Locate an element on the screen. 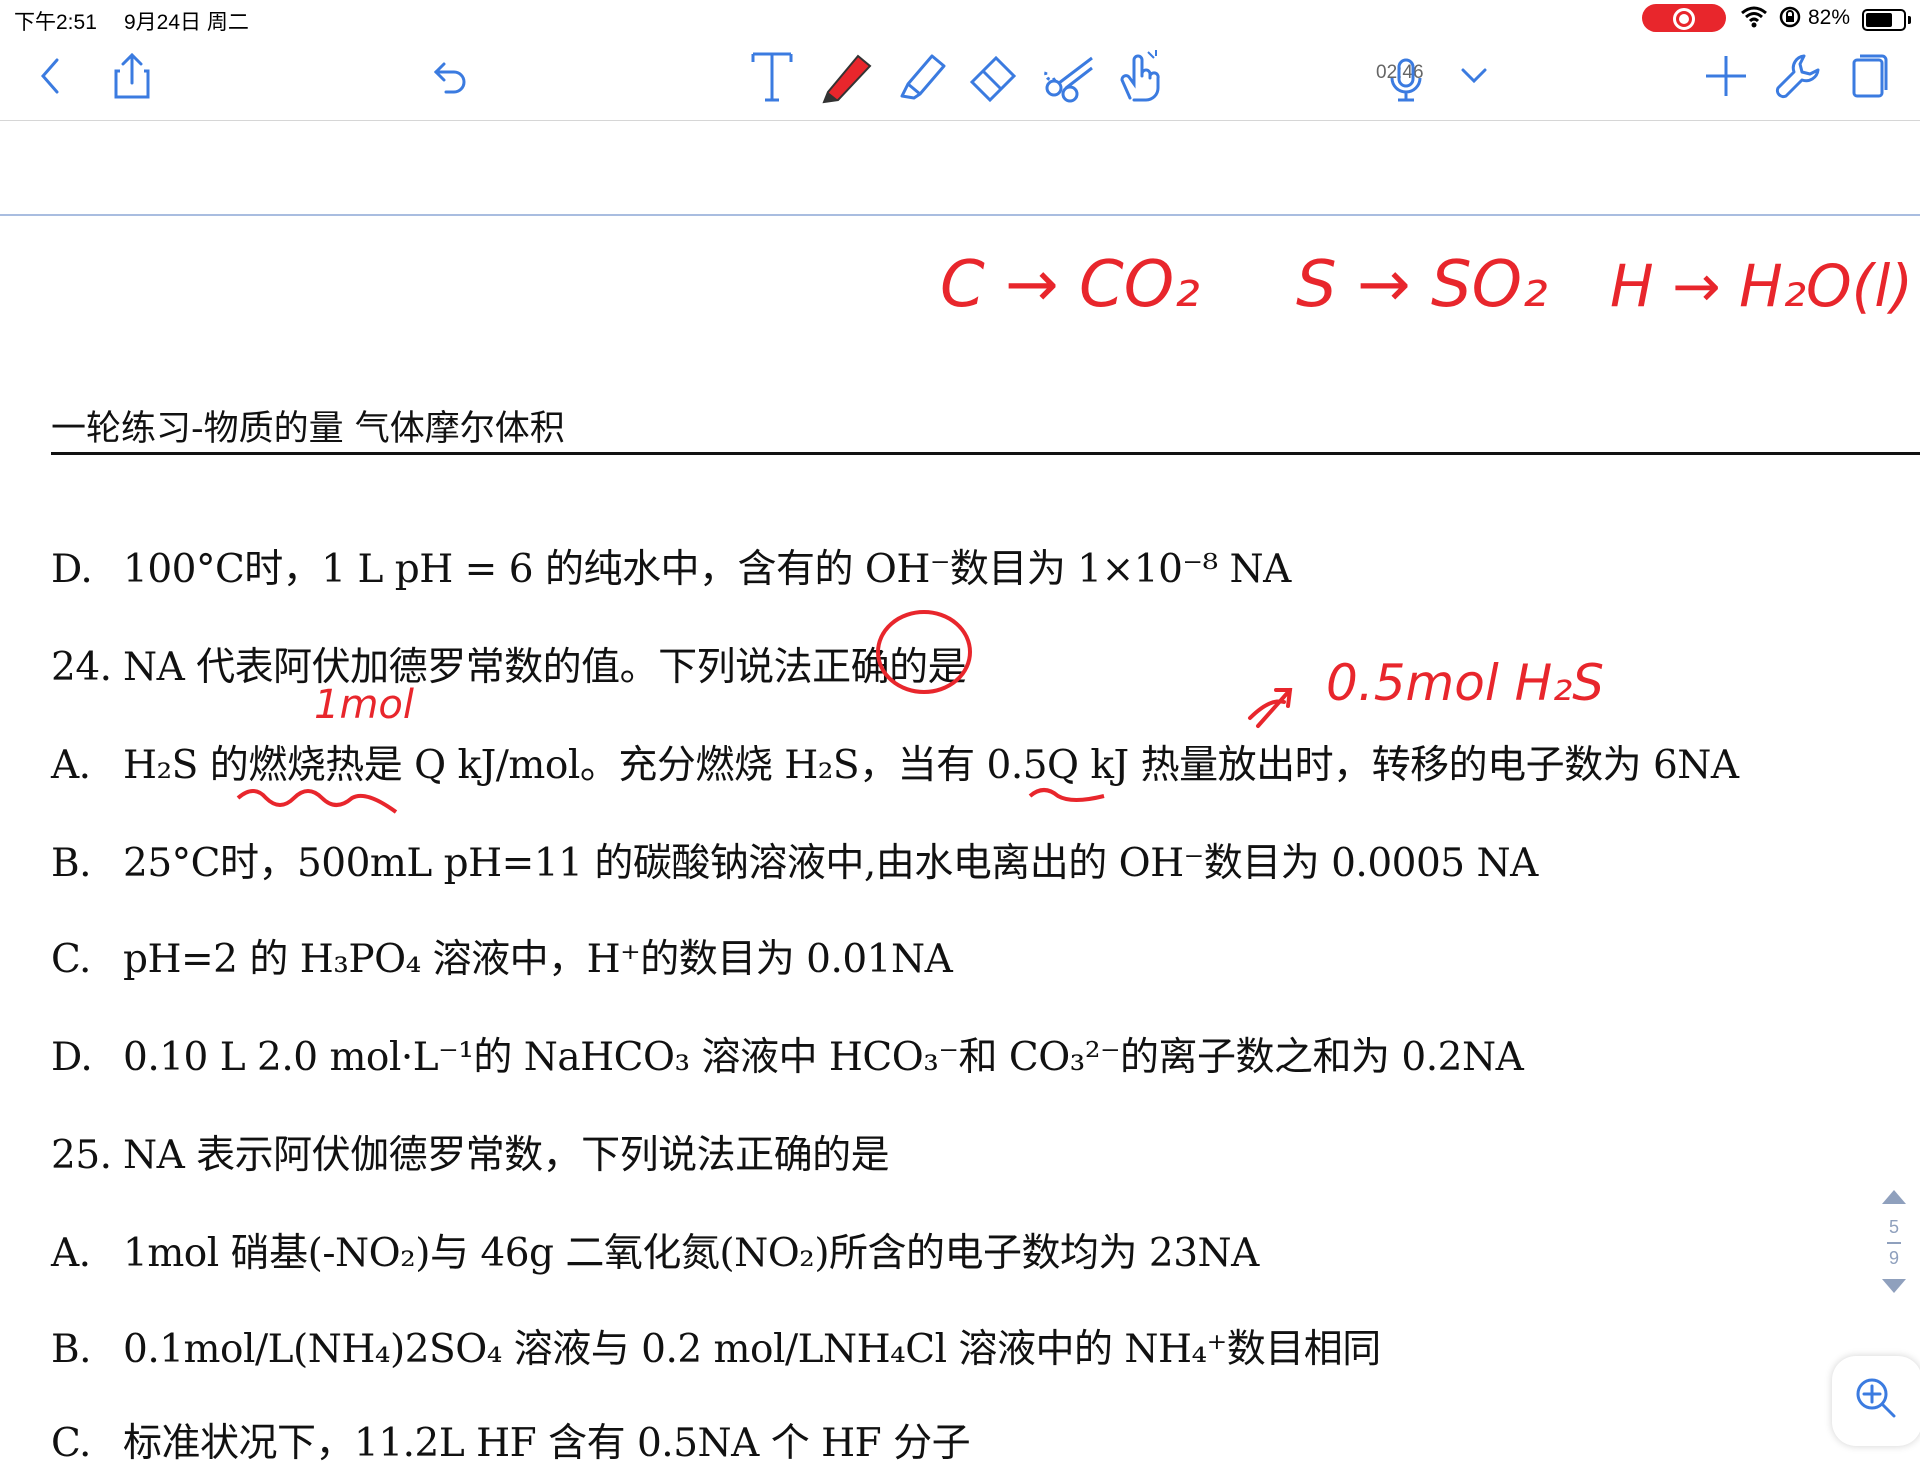 The width and height of the screenshot is (1920, 1468). question-line: 24. NA 代表阿伏加德罗常数的值。下列说法正确的是 is located at coordinates (509, 664).